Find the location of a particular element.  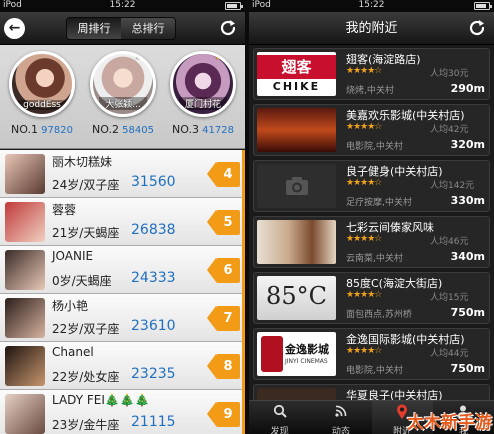

page-title: 我的附近 is located at coordinates (371, 28).